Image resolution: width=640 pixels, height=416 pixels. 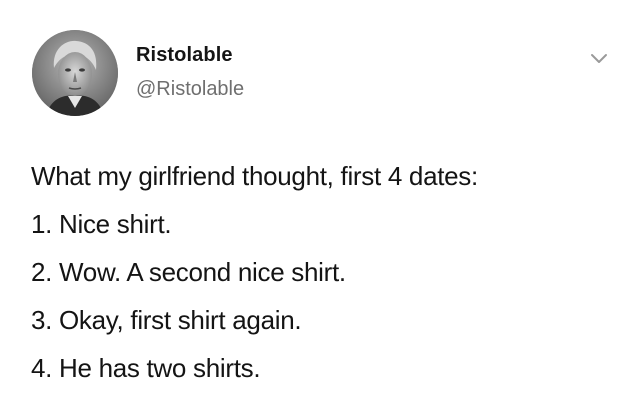 I want to click on avatar, so click(x=75, y=73).